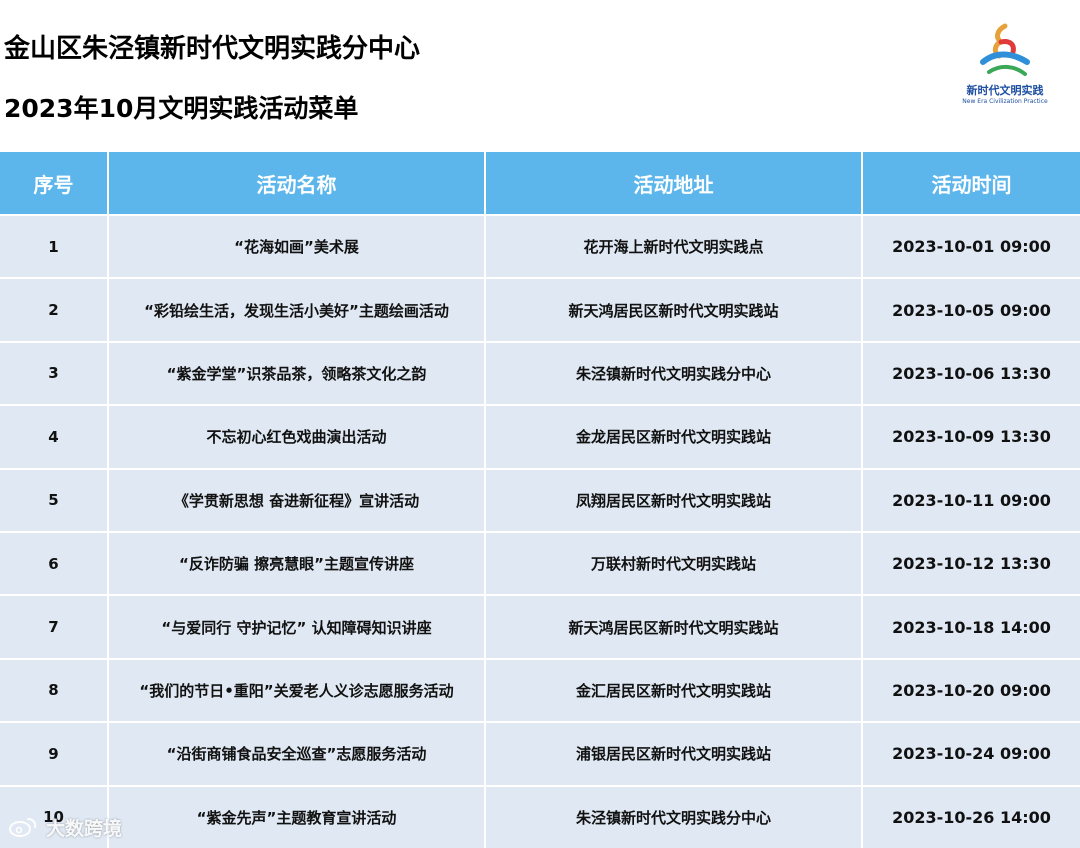  Describe the element at coordinates (54, 310) in the screenshot. I see `cell-no: 2` at that location.